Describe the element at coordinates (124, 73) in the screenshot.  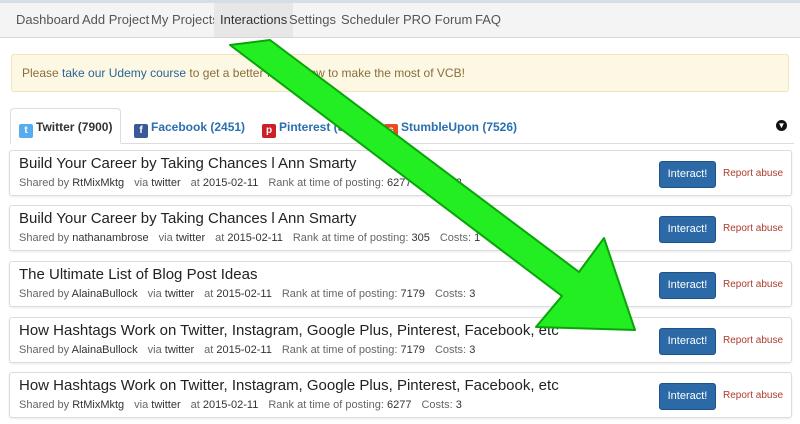
I see `udemy-course-link: take our Udemy course` at that location.